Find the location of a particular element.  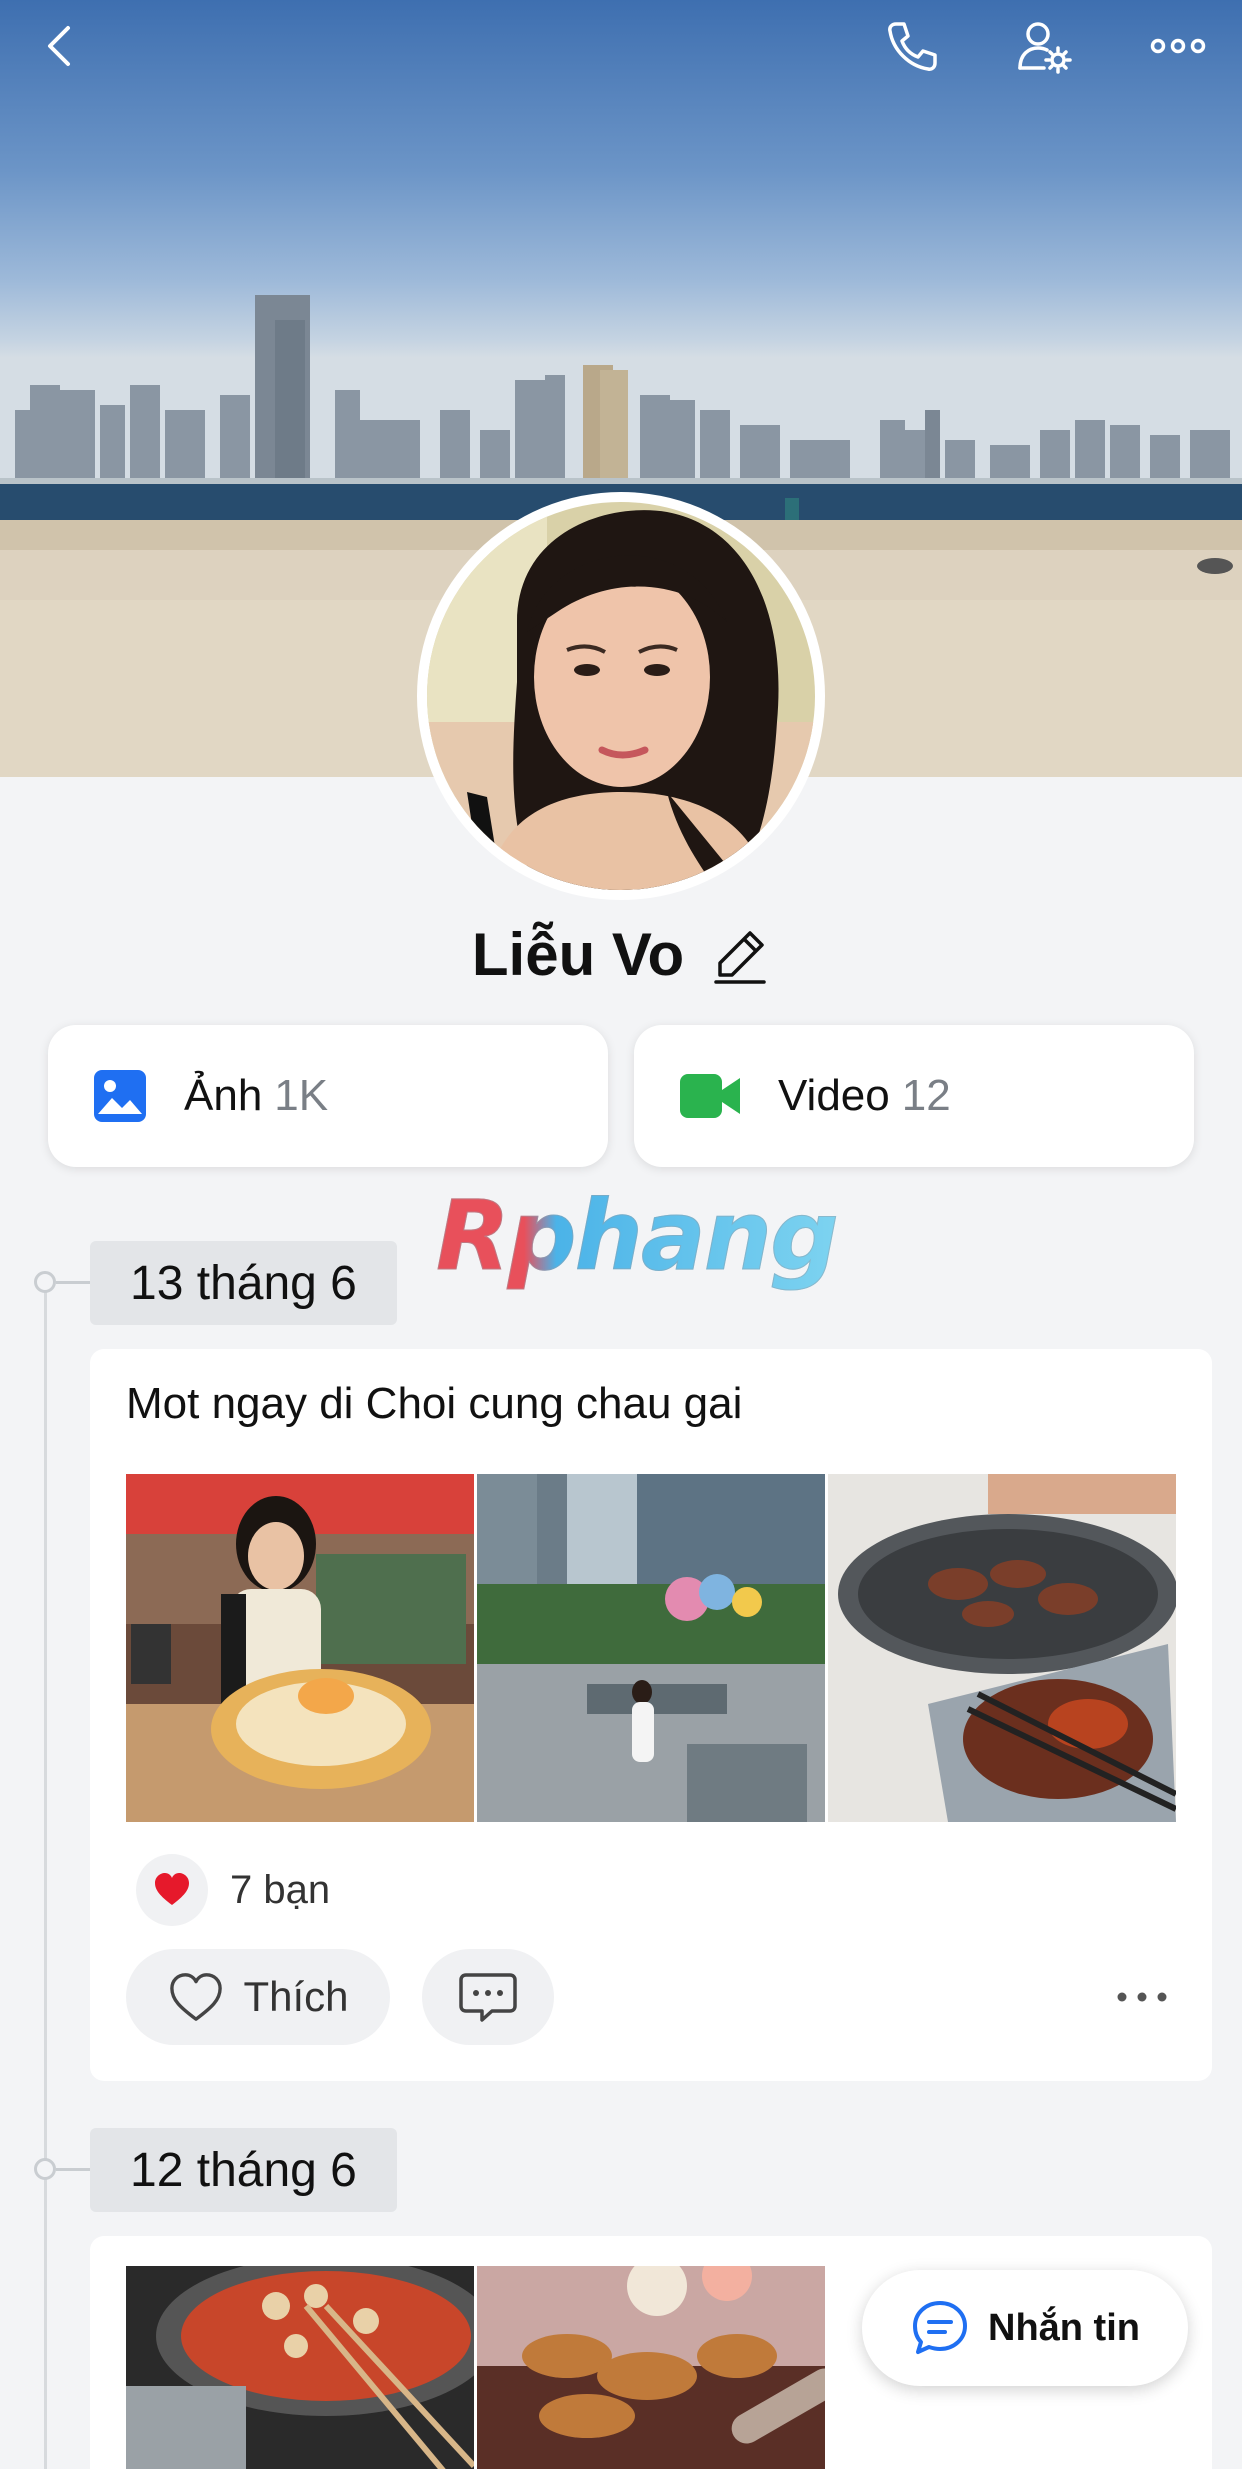

avatar is located at coordinates (621, 696).